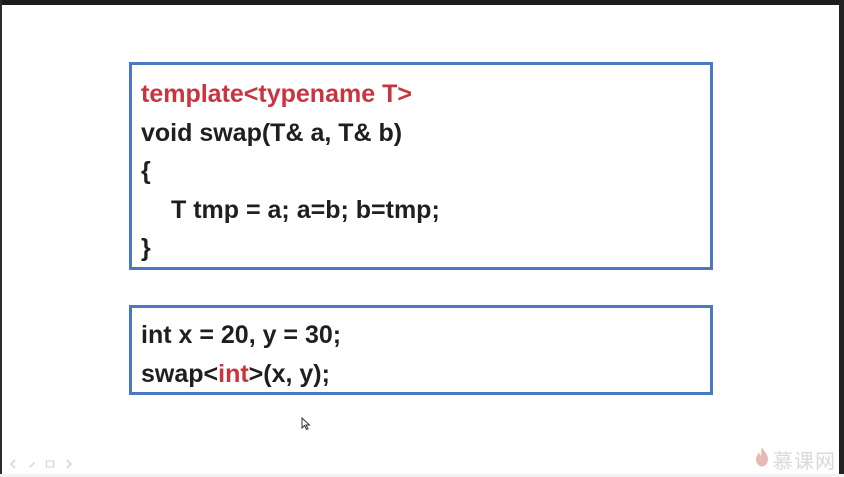 The image size is (844, 477). What do you see at coordinates (180, 373) in the screenshot?
I see `swap-call-prefix: swap<` at bounding box center [180, 373].